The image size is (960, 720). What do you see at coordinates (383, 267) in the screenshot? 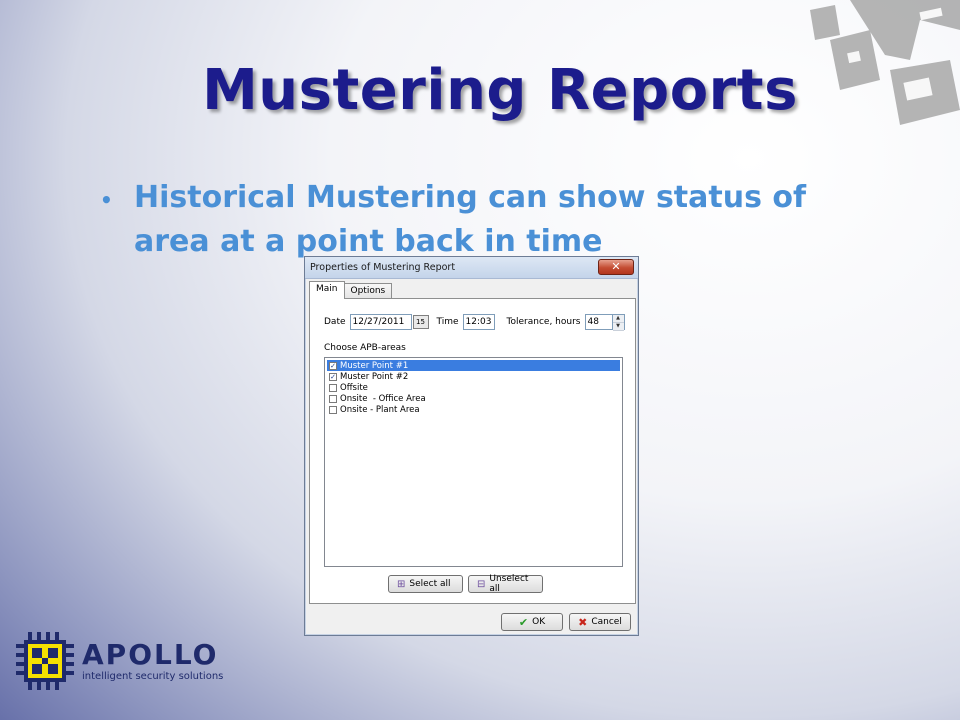
I see `dialog-title: Properties of Mustering Report` at bounding box center [383, 267].